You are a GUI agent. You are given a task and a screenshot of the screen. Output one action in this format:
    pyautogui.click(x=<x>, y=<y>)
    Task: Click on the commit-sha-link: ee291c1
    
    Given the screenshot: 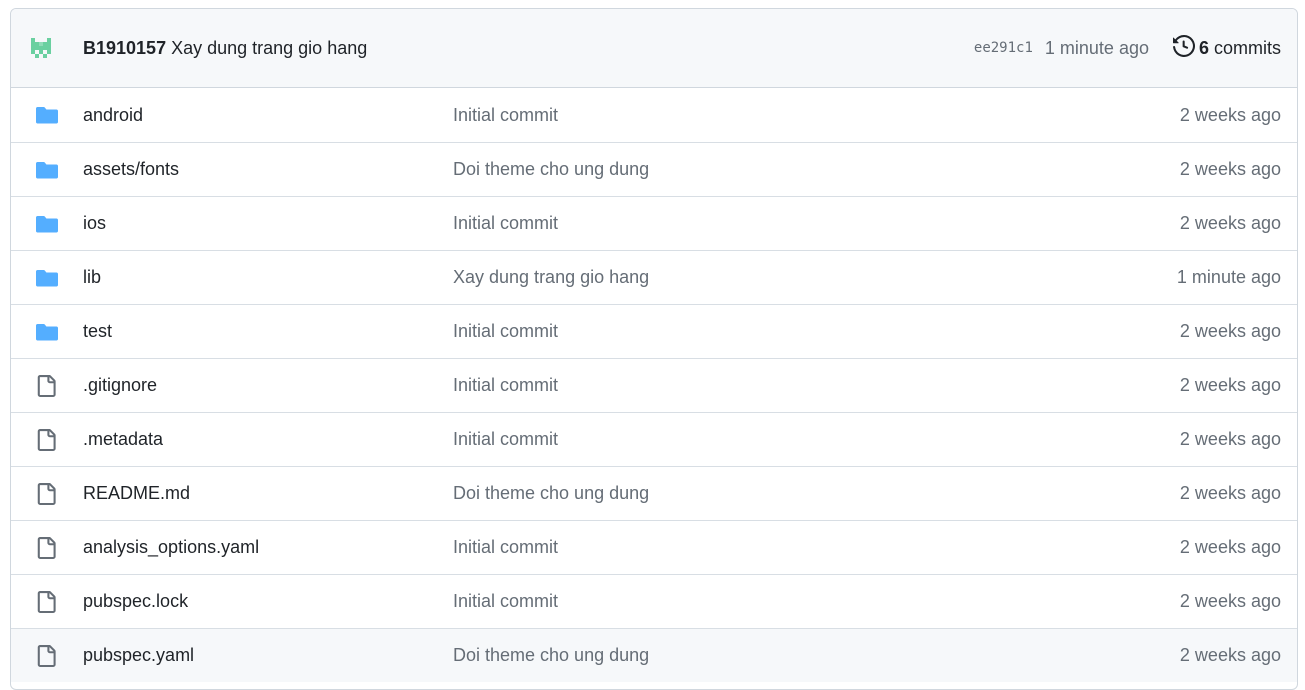 What is the action you would take?
    pyautogui.click(x=1003, y=48)
    